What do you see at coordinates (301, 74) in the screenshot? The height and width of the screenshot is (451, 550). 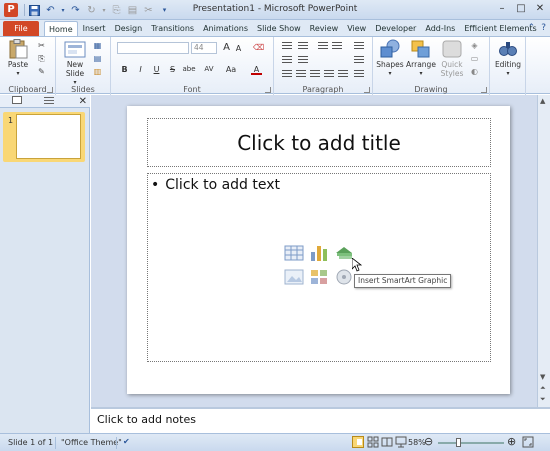 I see `center-button` at bounding box center [301, 74].